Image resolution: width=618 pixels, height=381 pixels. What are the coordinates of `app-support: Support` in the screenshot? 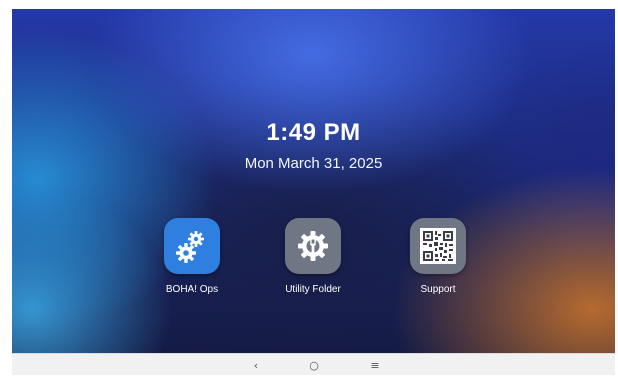 It's located at (438, 256).